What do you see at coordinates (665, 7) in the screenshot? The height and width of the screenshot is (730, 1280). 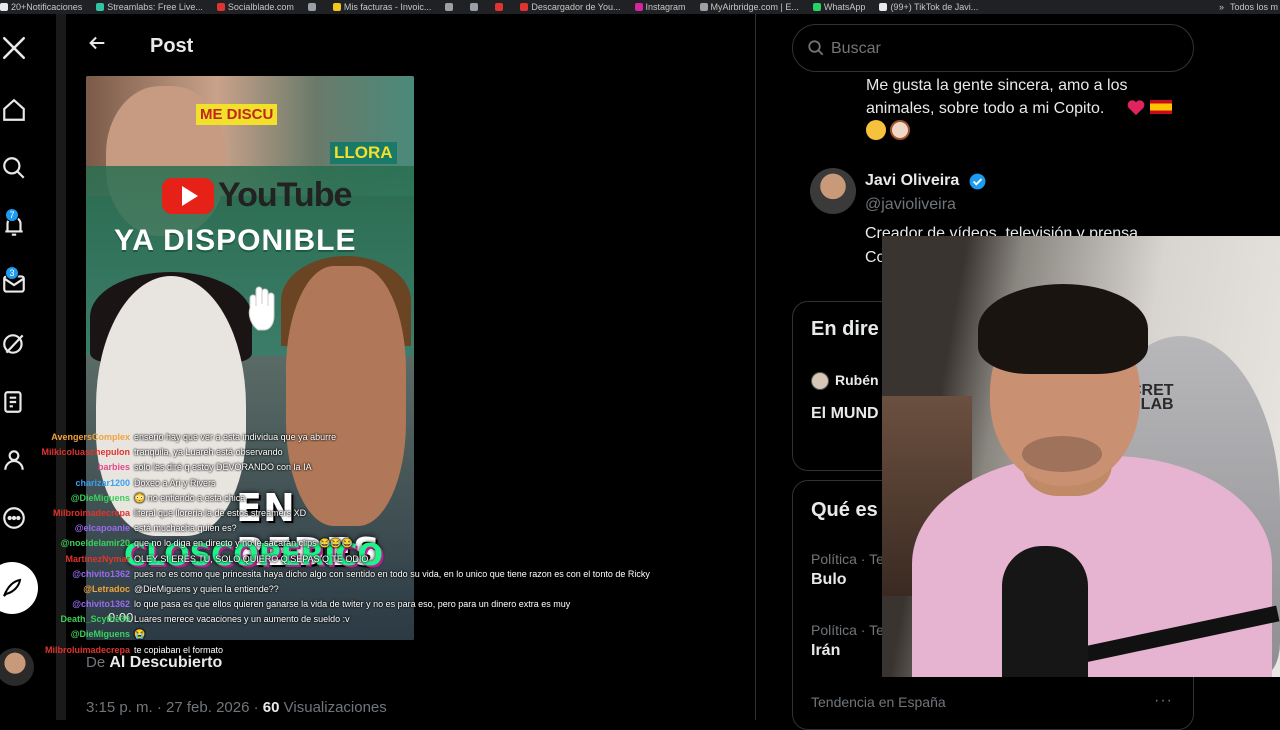 I see `bookmark-label: Instagram` at bounding box center [665, 7].